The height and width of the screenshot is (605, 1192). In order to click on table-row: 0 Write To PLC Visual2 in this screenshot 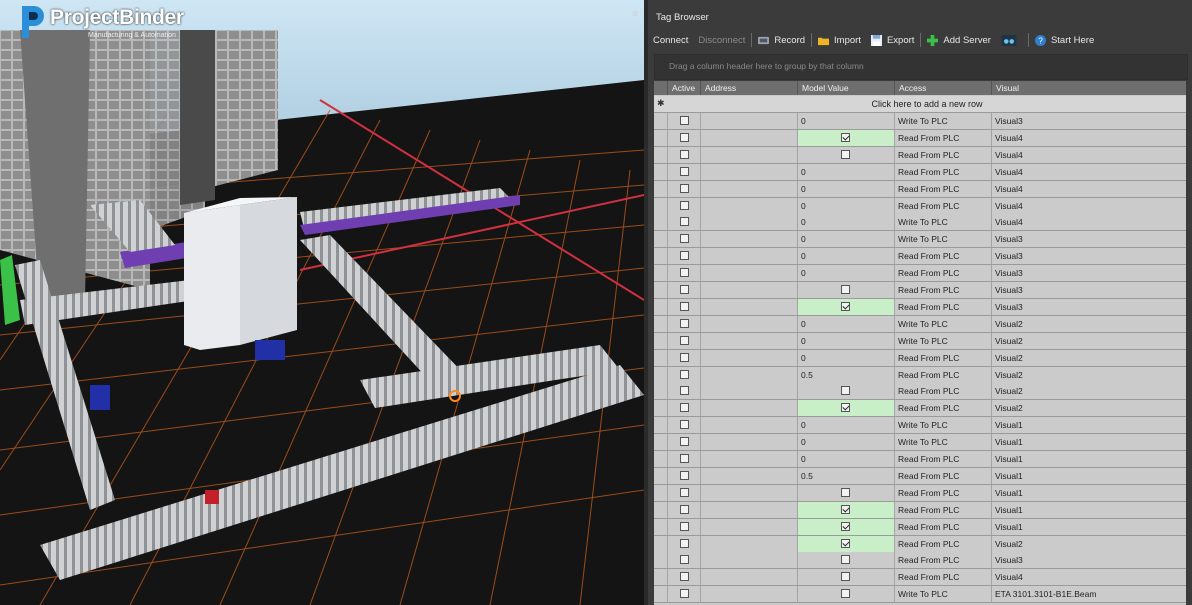, I will do `click(920, 341)`.